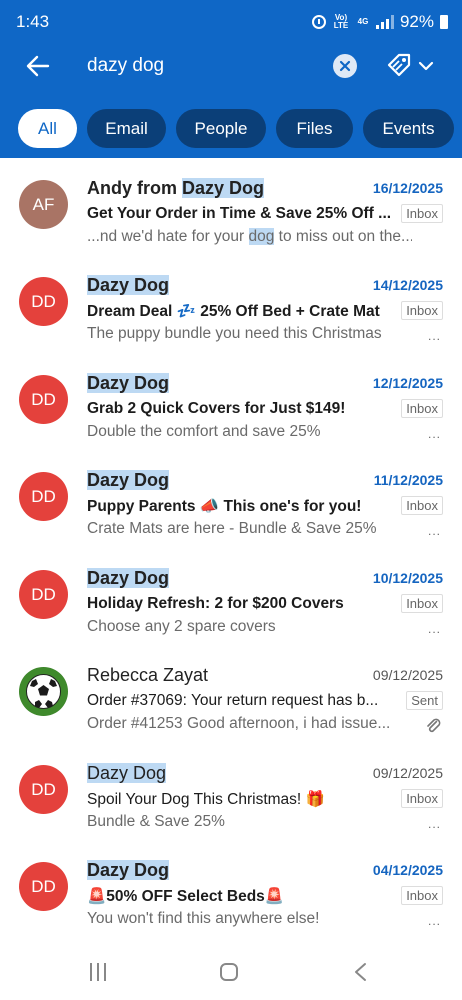  What do you see at coordinates (363, 21) in the screenshot?
I see `network-icon: 4G` at bounding box center [363, 21].